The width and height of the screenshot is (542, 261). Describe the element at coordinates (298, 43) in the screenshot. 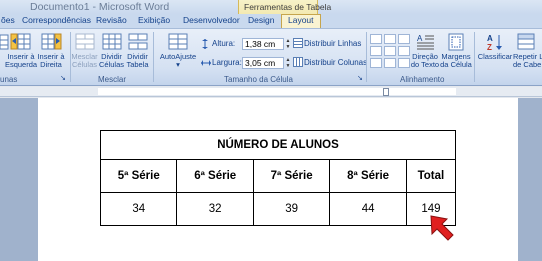

I see `distribute-rows-icon` at that location.